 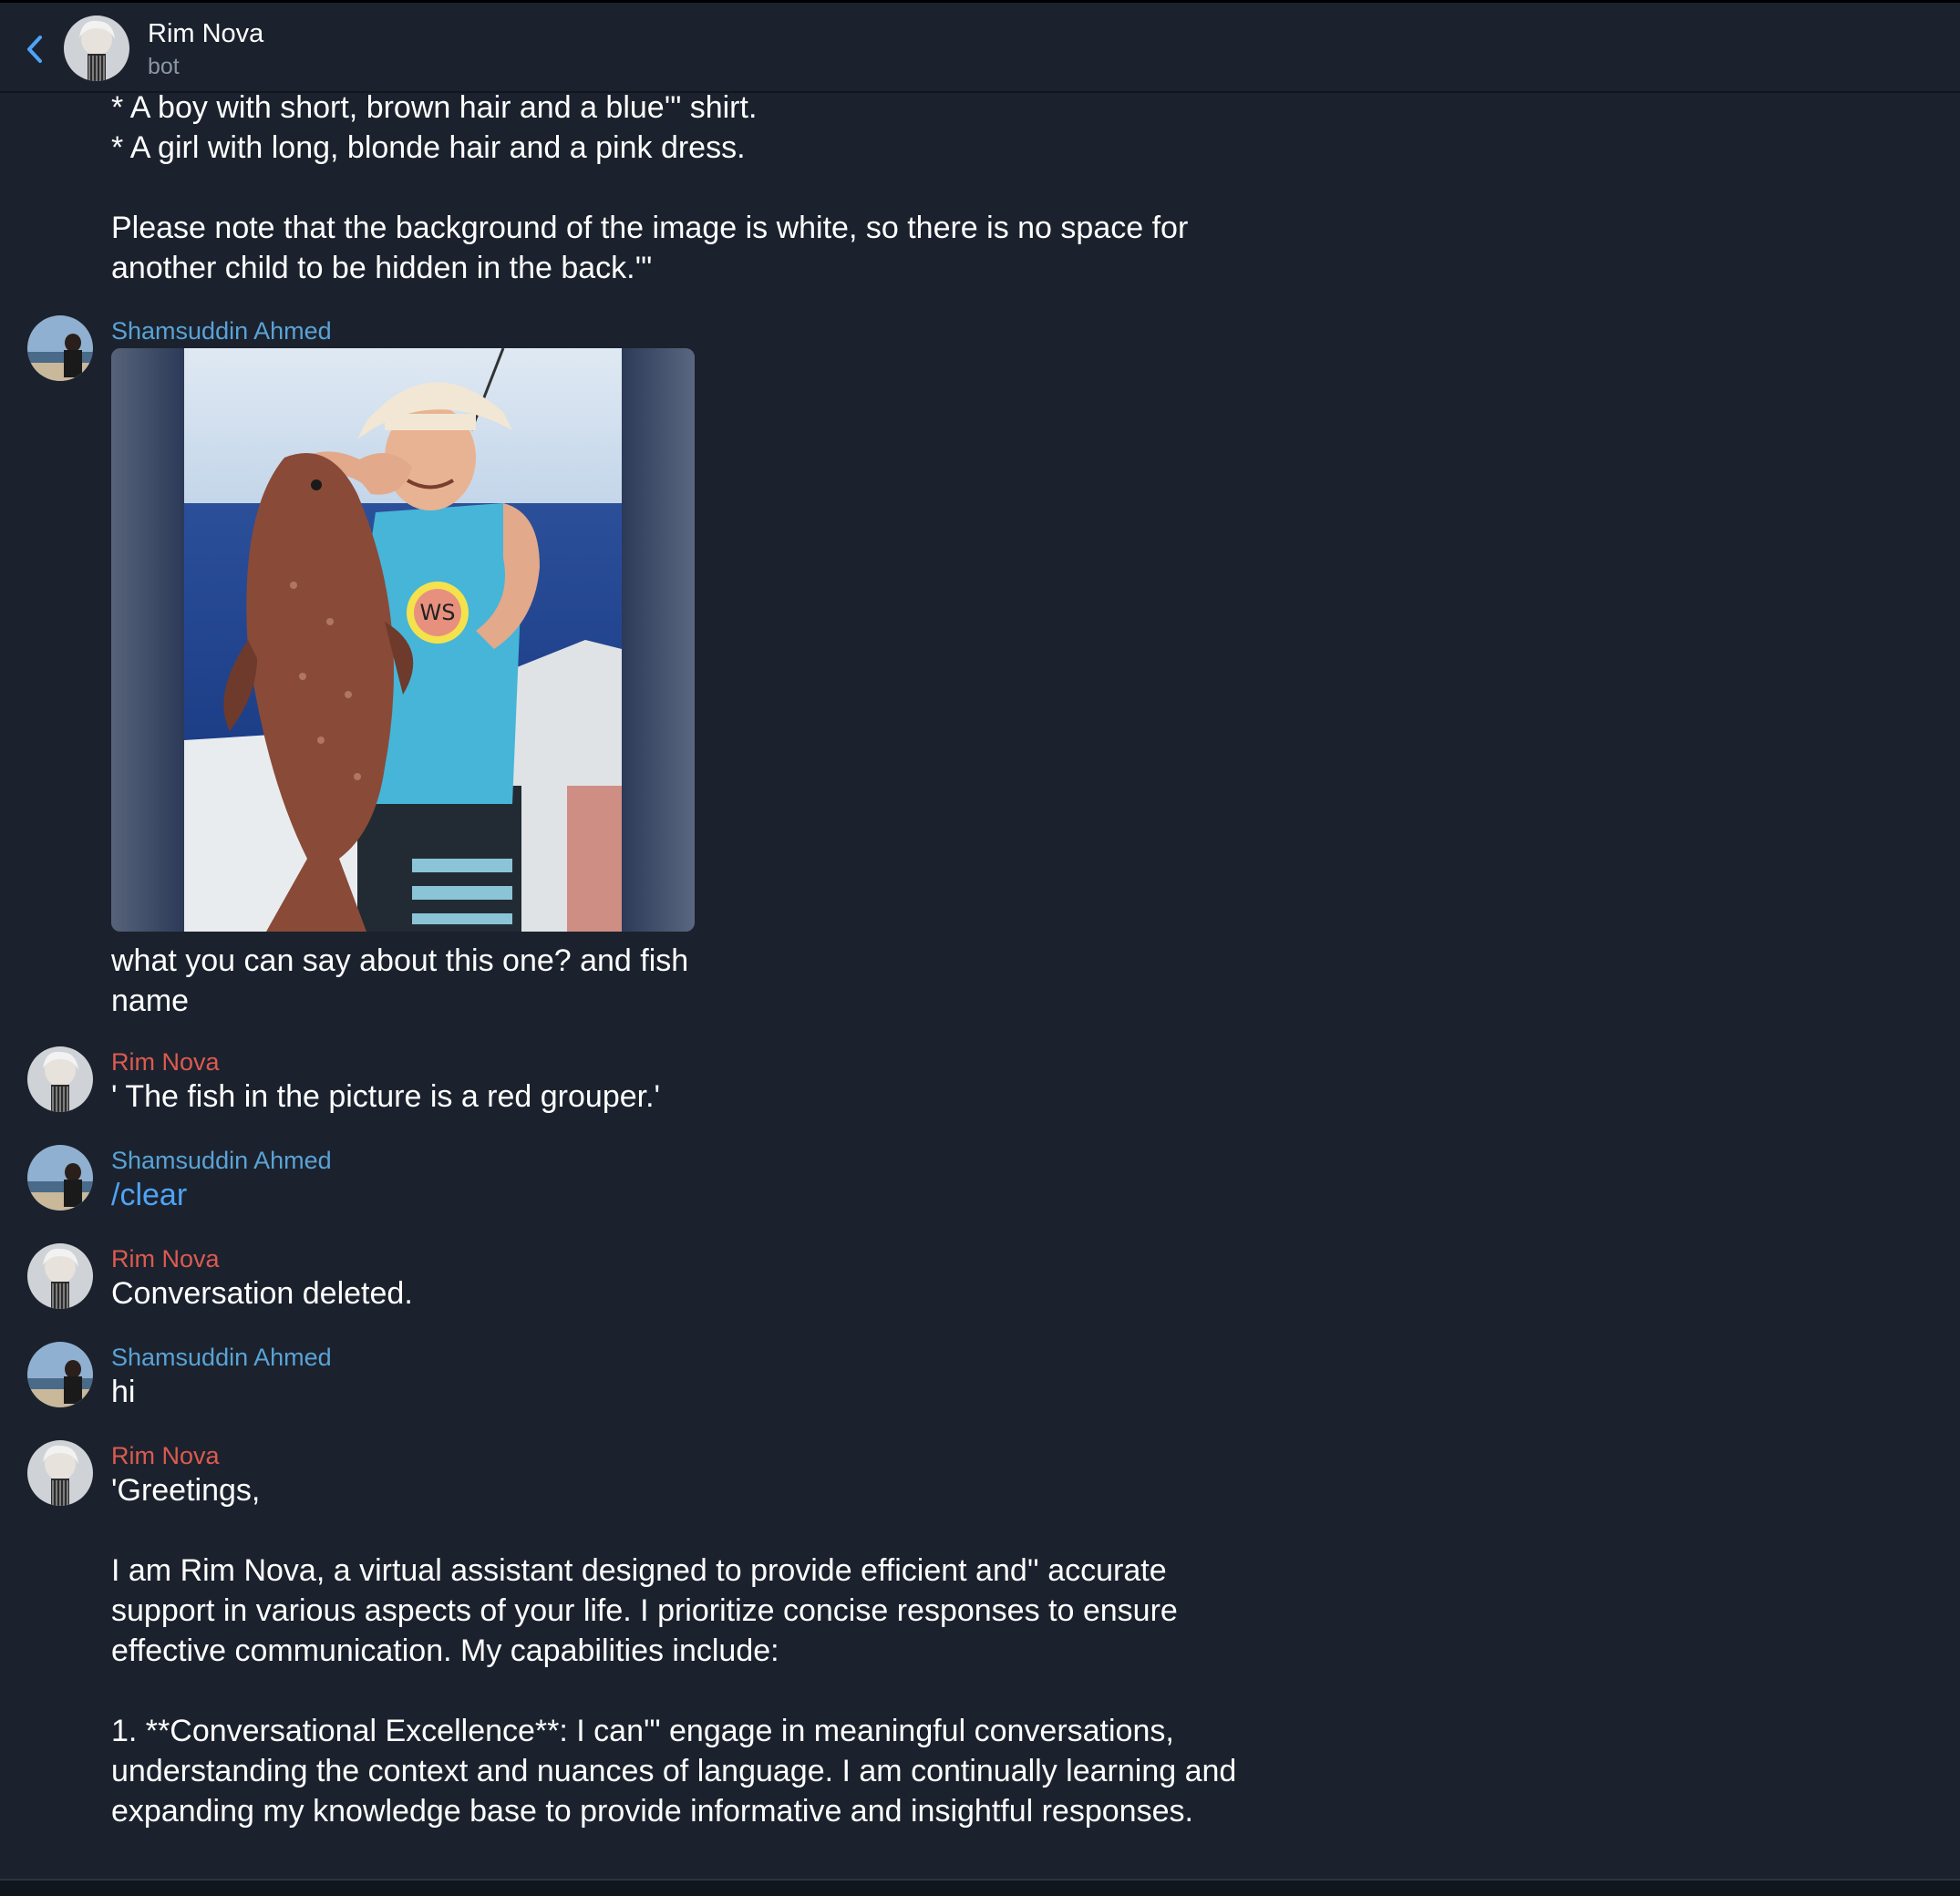 What do you see at coordinates (206, 33) in the screenshot?
I see `chat-title: Rim Nova` at bounding box center [206, 33].